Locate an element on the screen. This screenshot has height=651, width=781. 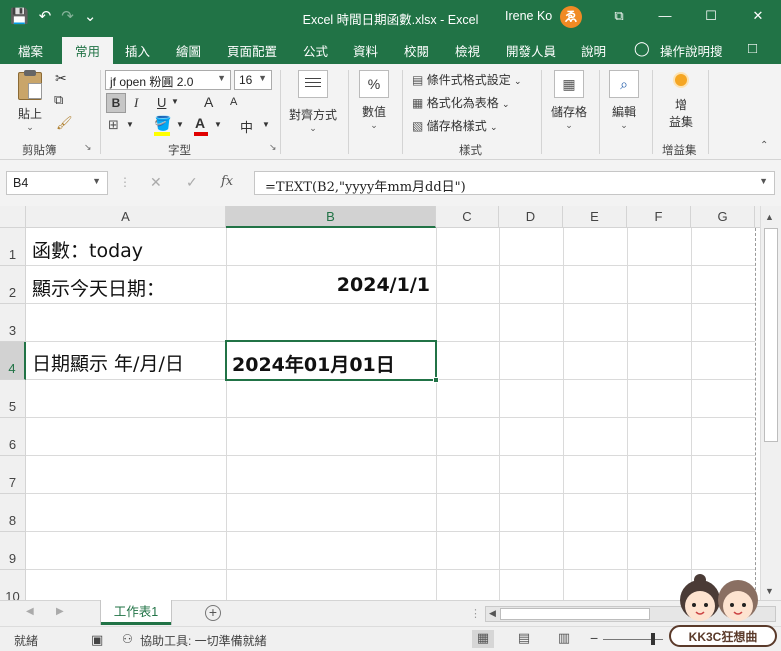
accessibility-icon: ⚇ is located at coordinates (127, 639).